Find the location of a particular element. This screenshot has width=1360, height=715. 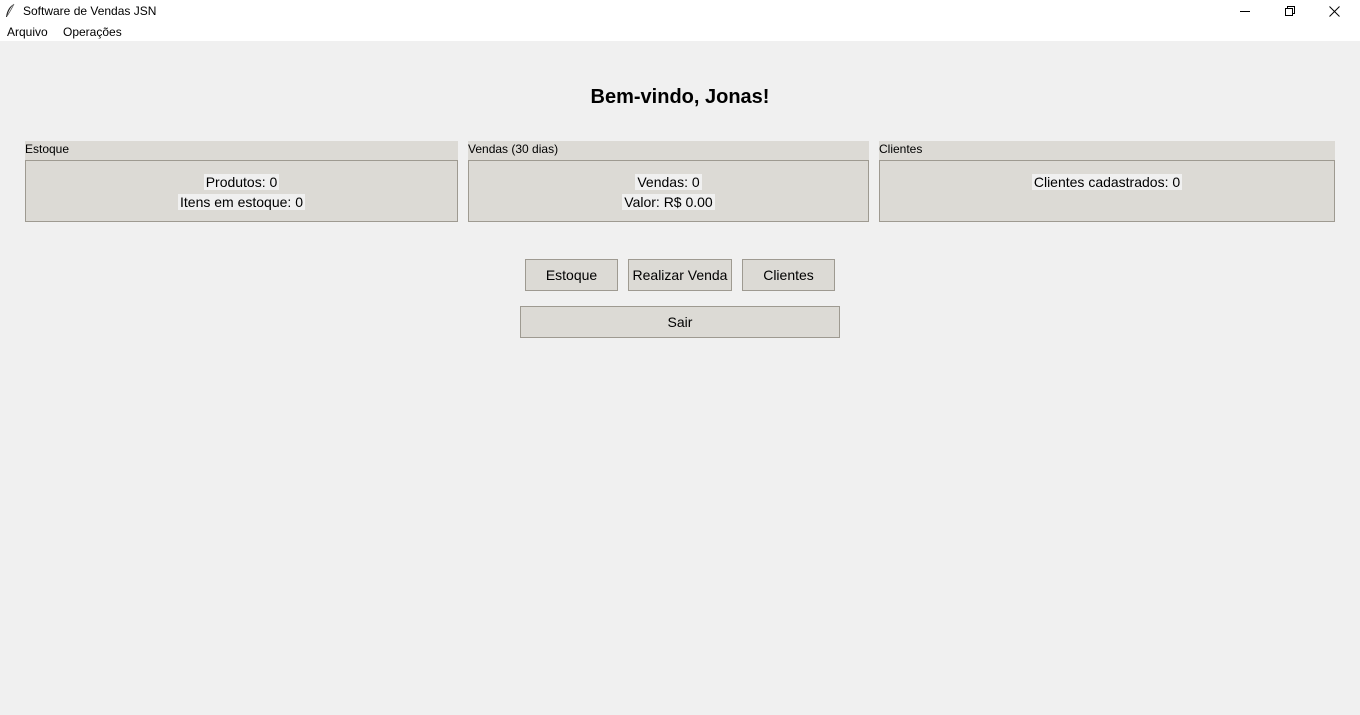

clientes-button: Clientes is located at coordinates (788, 275).